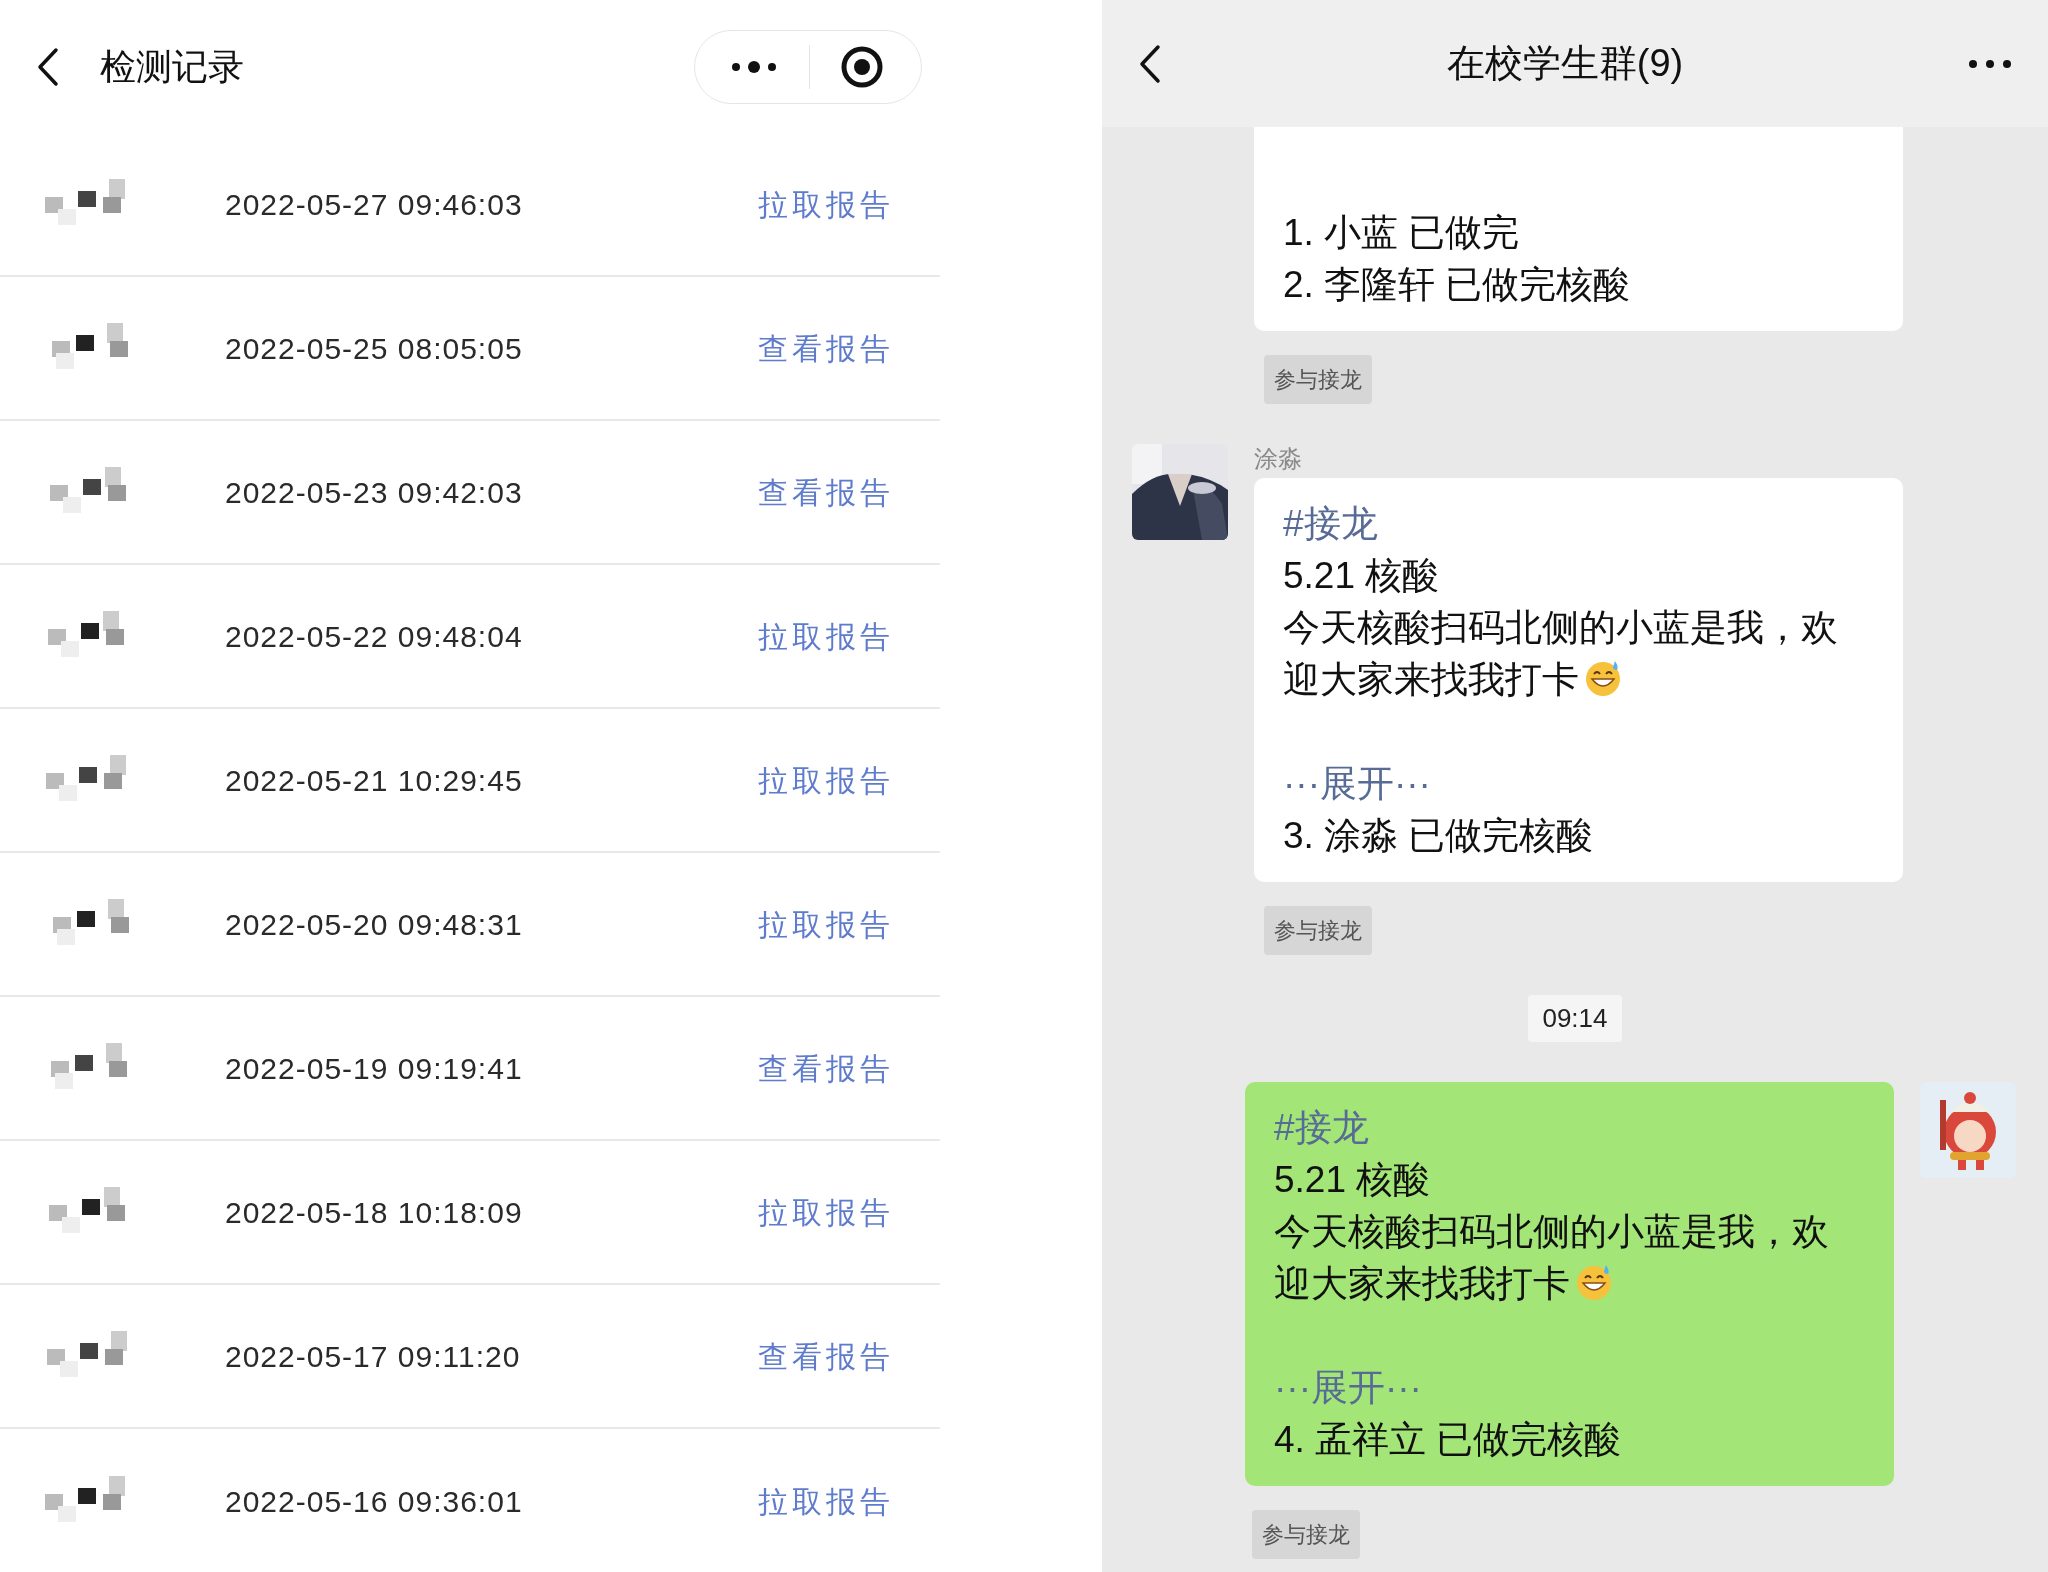 The image size is (2048, 1572). What do you see at coordinates (1457, 285) in the screenshot?
I see `message-text: 2. 李隆轩 已做完核酸` at bounding box center [1457, 285].